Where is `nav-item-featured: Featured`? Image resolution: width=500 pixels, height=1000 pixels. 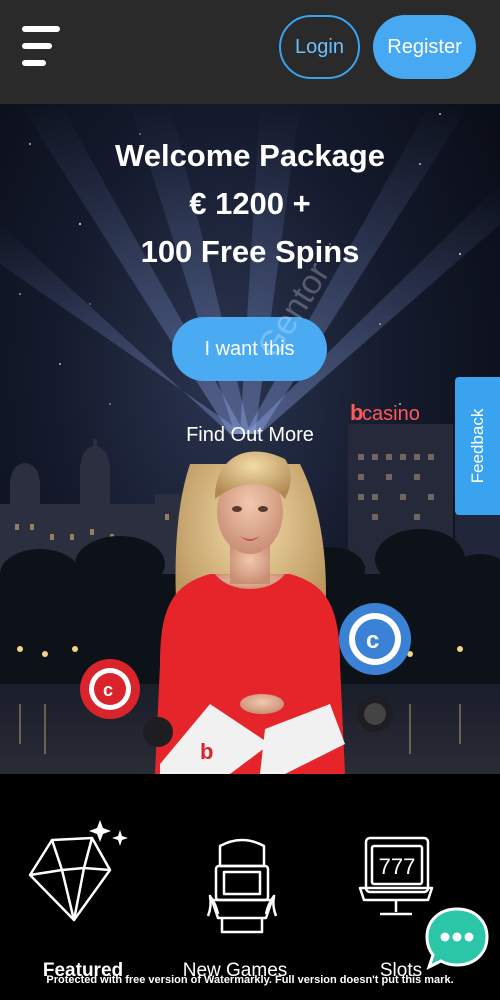 nav-item-featured: Featured is located at coordinates (83, 887).